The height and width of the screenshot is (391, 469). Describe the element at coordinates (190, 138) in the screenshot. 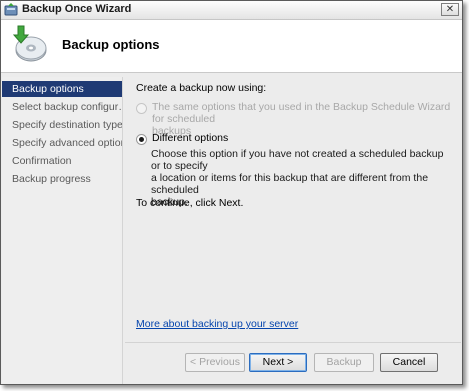

I see `option-different-label: Different options` at that location.